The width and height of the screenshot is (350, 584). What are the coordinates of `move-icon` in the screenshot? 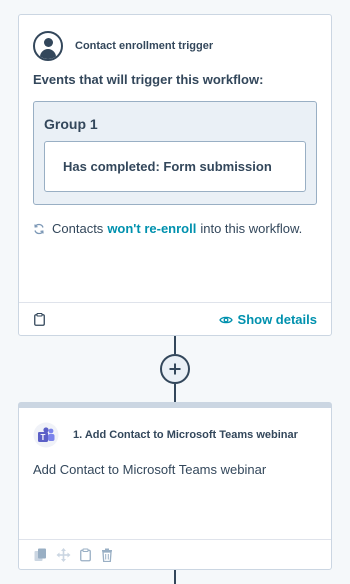 It's located at (63, 555).